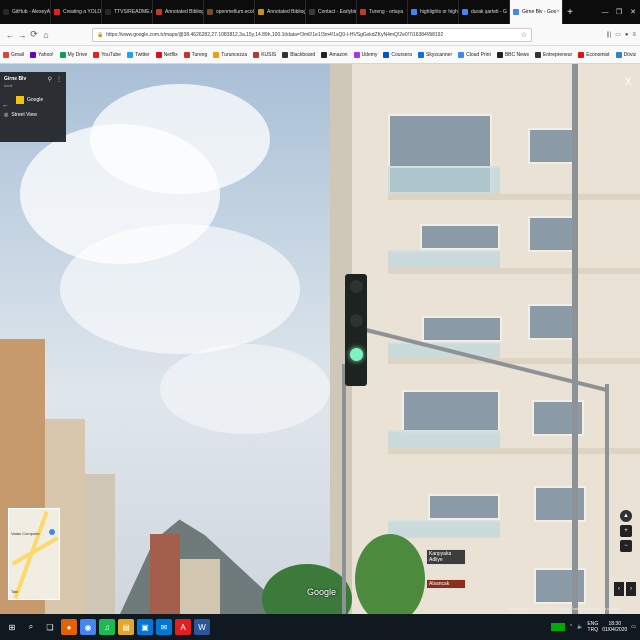 Image resolution: width=640 pixels, height=640 pixels. Describe the element at coordinates (331, 12) in the screenshot. I see `browser-tab: Contact - Earlybird` at that location.